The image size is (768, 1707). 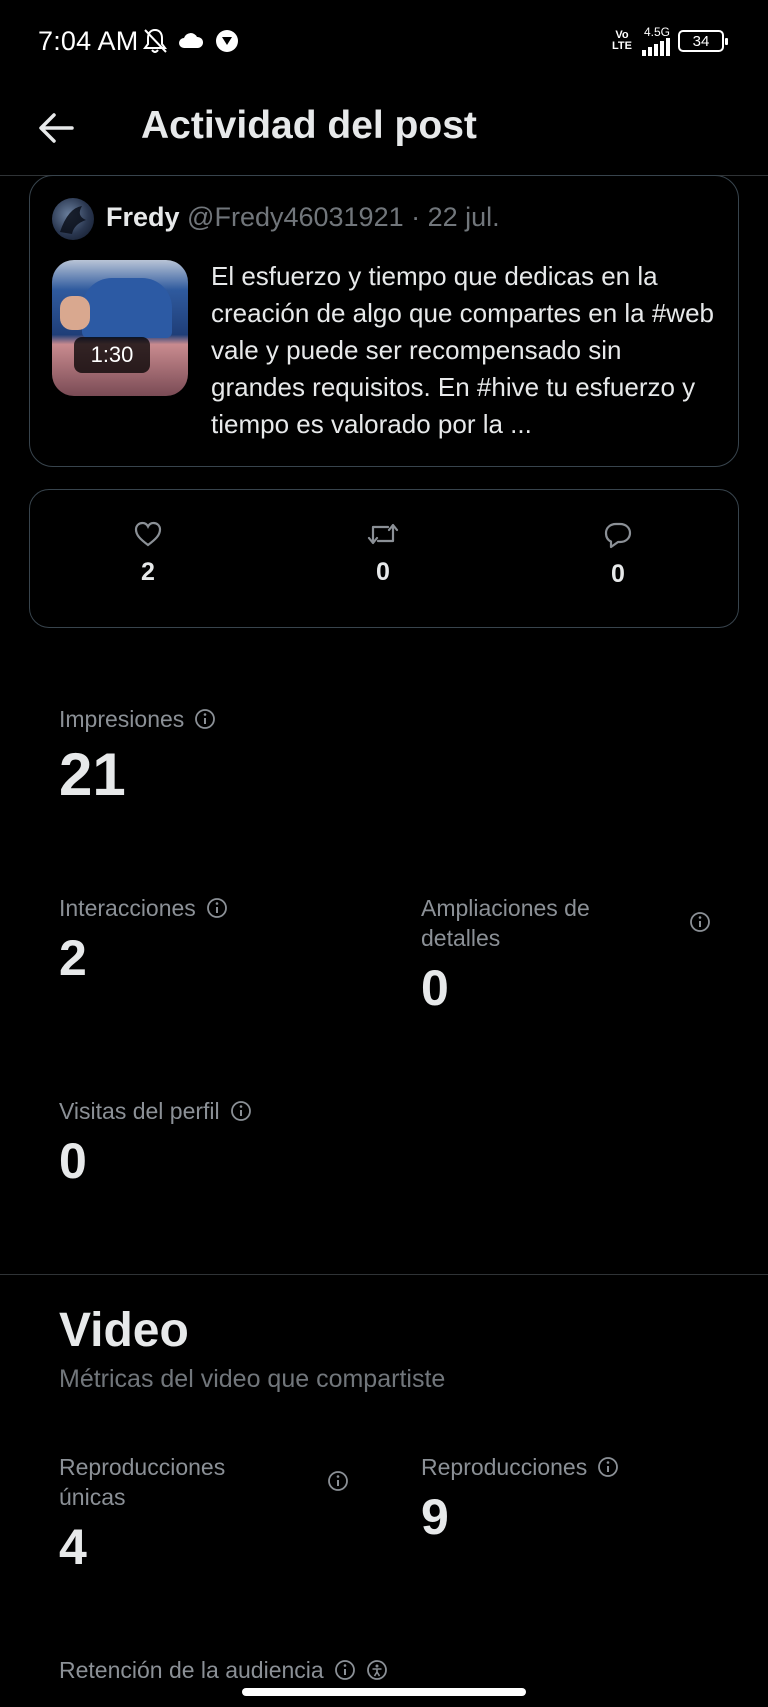 I want to click on replies-count: 0, so click(x=618, y=574).